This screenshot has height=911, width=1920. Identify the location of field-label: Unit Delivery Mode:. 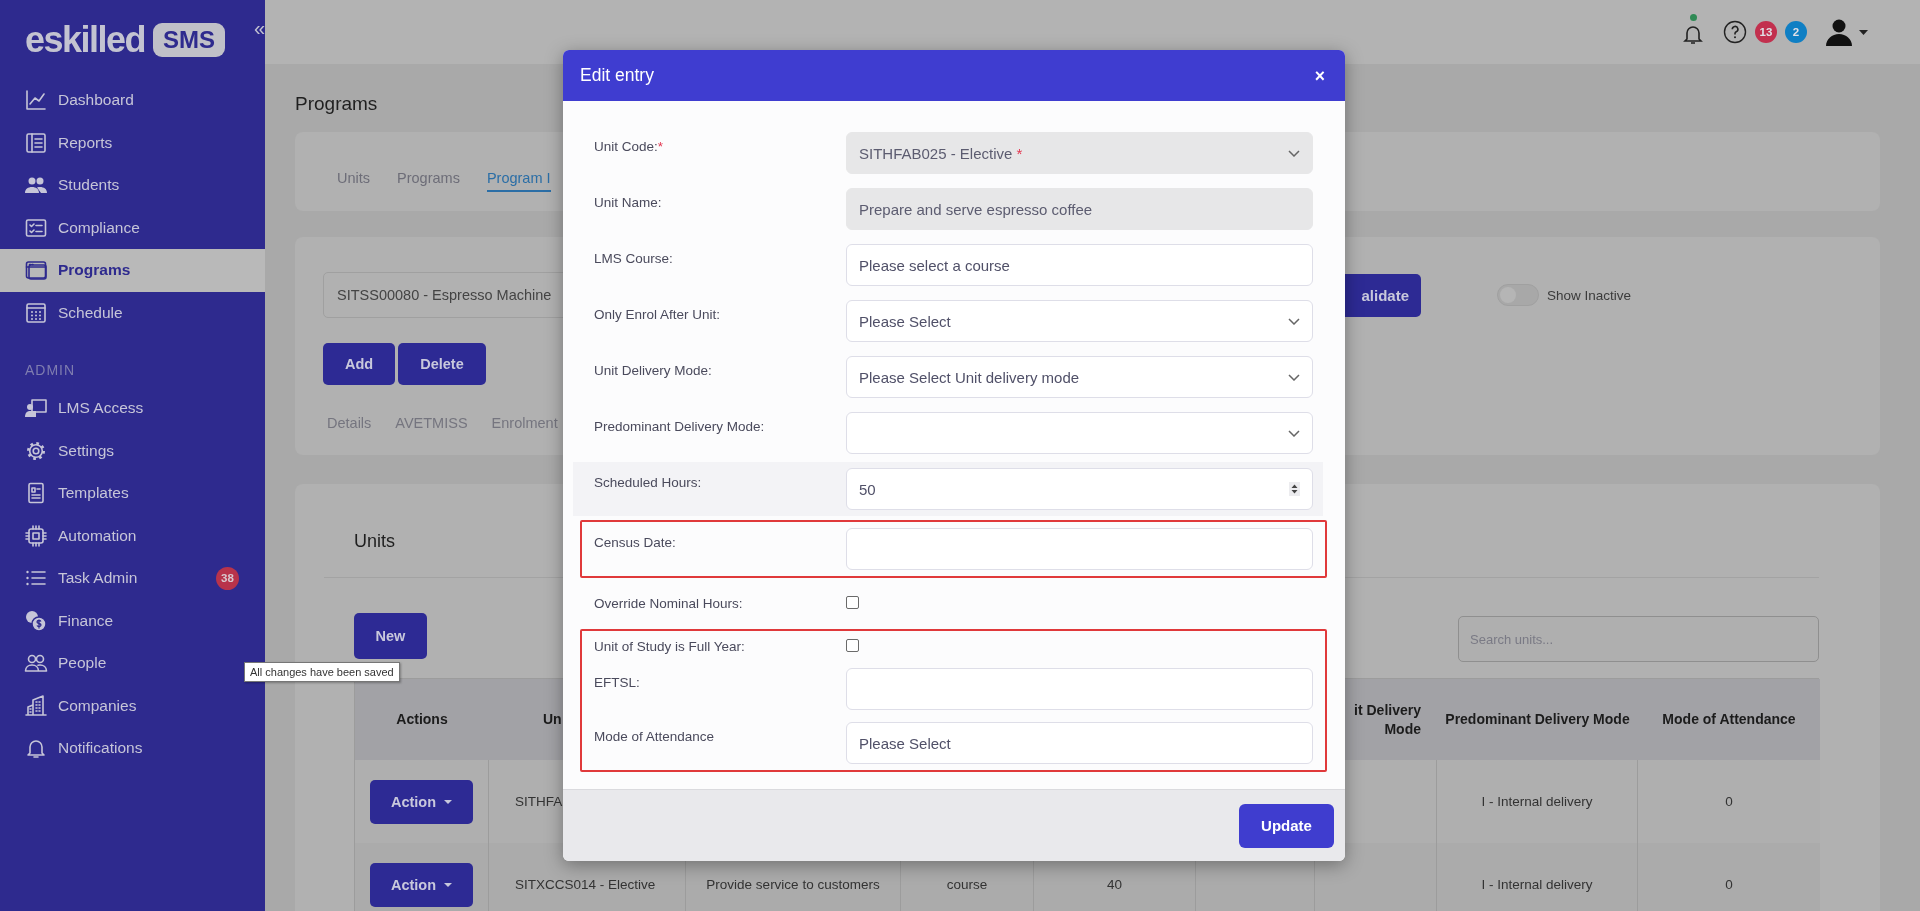
(653, 371).